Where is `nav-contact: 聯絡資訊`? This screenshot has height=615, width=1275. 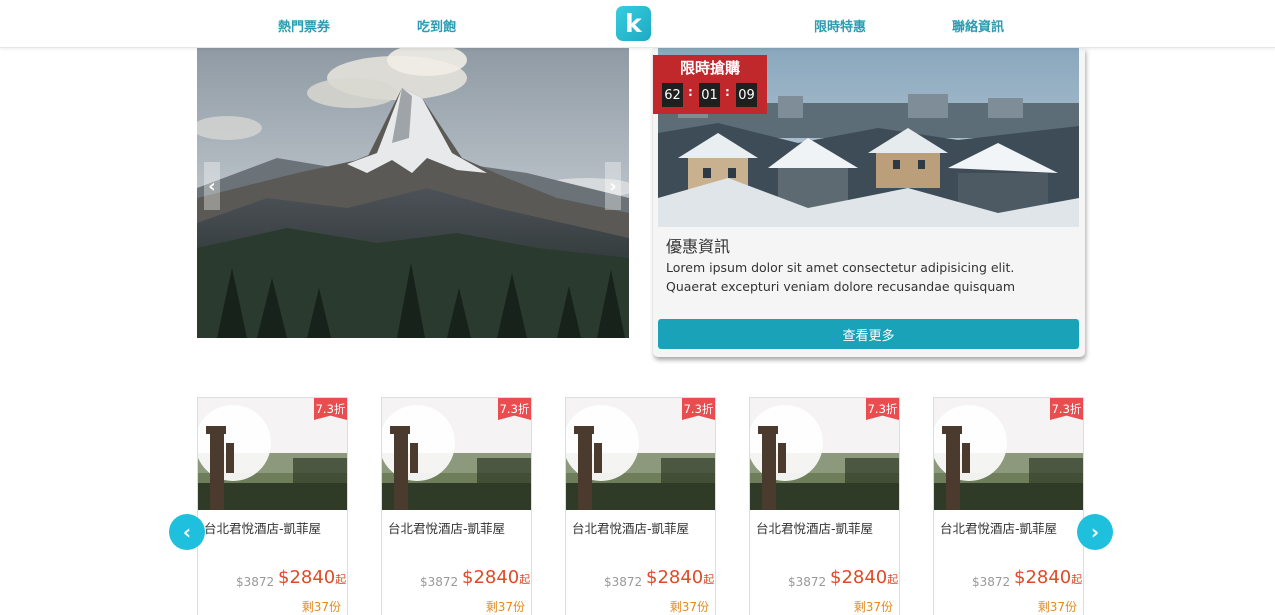
nav-contact: 聯絡資訊 is located at coordinates (978, 25).